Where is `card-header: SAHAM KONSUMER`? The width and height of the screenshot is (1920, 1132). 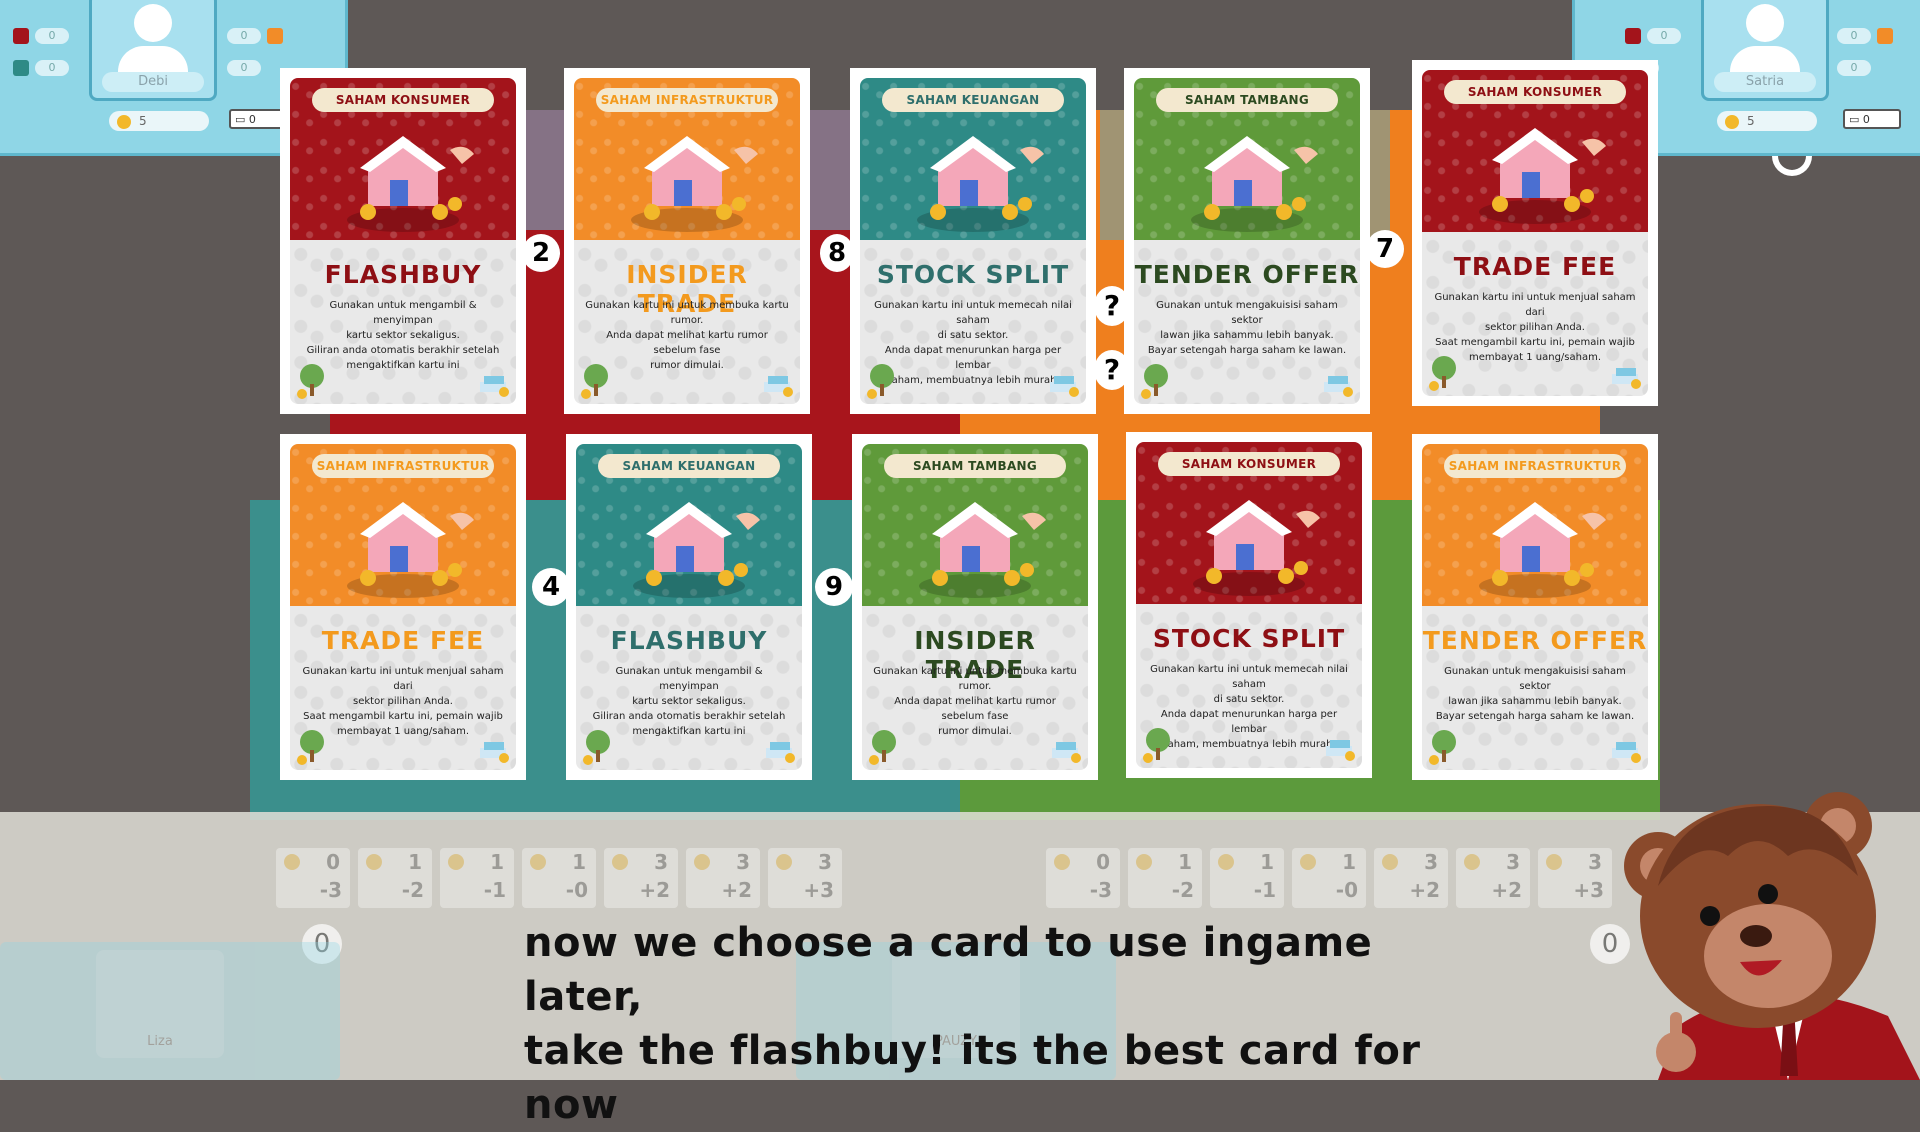
card-header: SAHAM KONSUMER is located at coordinates (403, 159).